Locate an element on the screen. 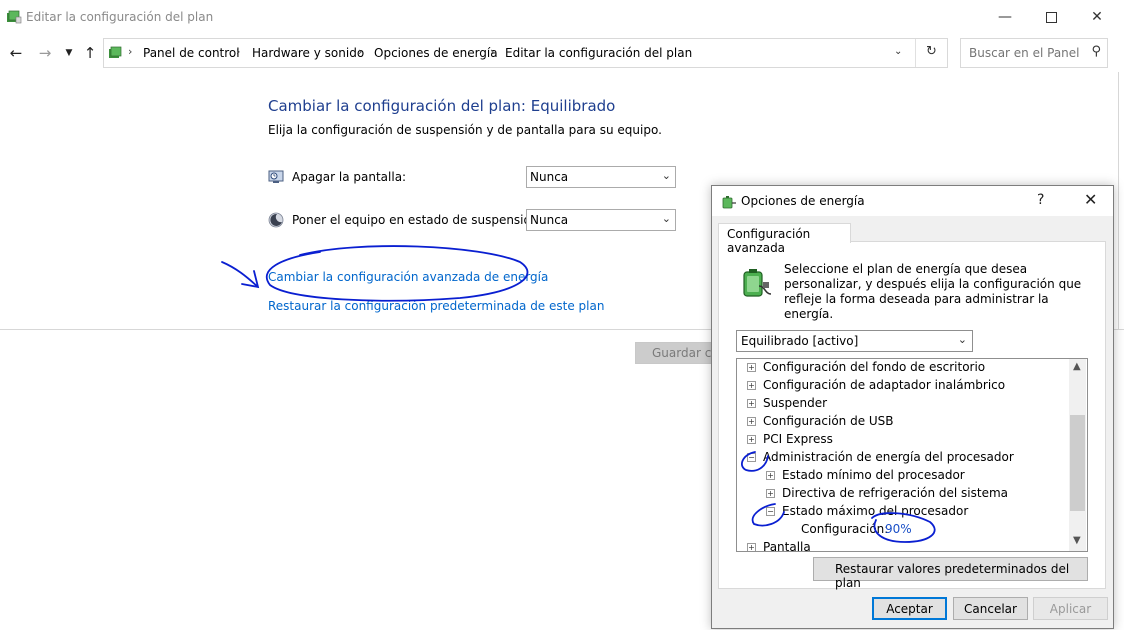  content-edge is located at coordinates (1118, 201).